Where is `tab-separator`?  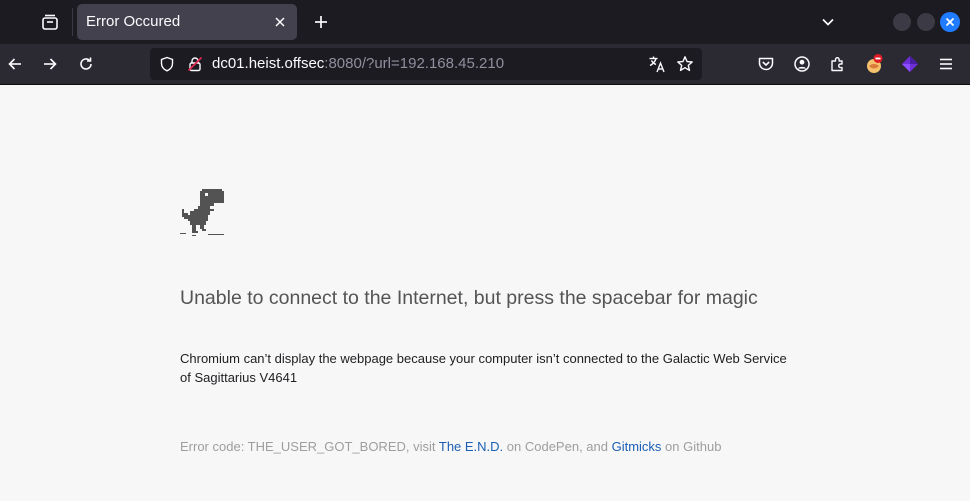
tab-separator is located at coordinates (72, 22).